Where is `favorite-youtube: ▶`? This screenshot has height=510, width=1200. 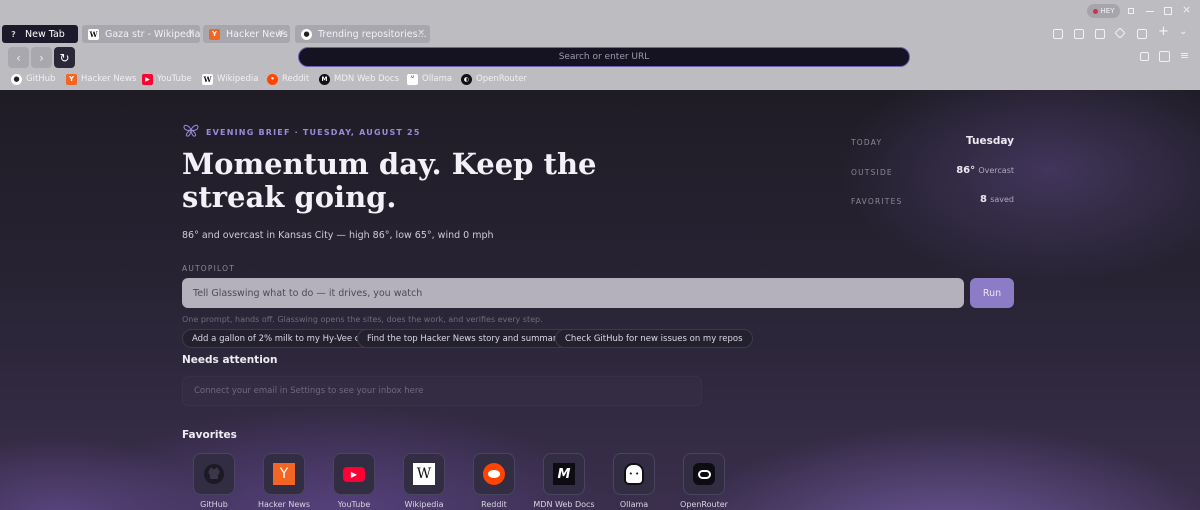 favorite-youtube: ▶ is located at coordinates (354, 474).